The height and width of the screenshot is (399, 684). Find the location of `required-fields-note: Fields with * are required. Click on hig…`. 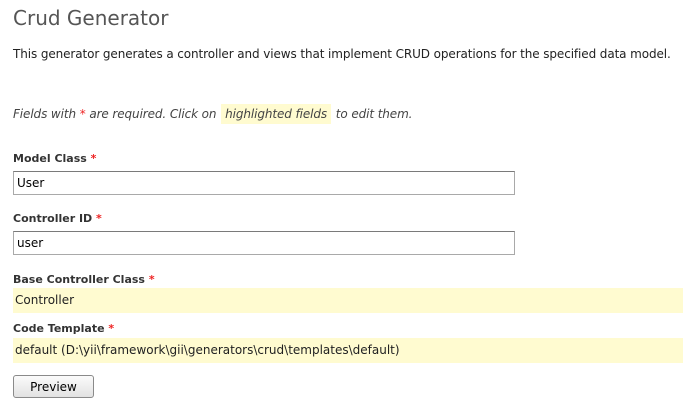

required-fields-note: Fields with * are required. Click on hig… is located at coordinates (212, 114).